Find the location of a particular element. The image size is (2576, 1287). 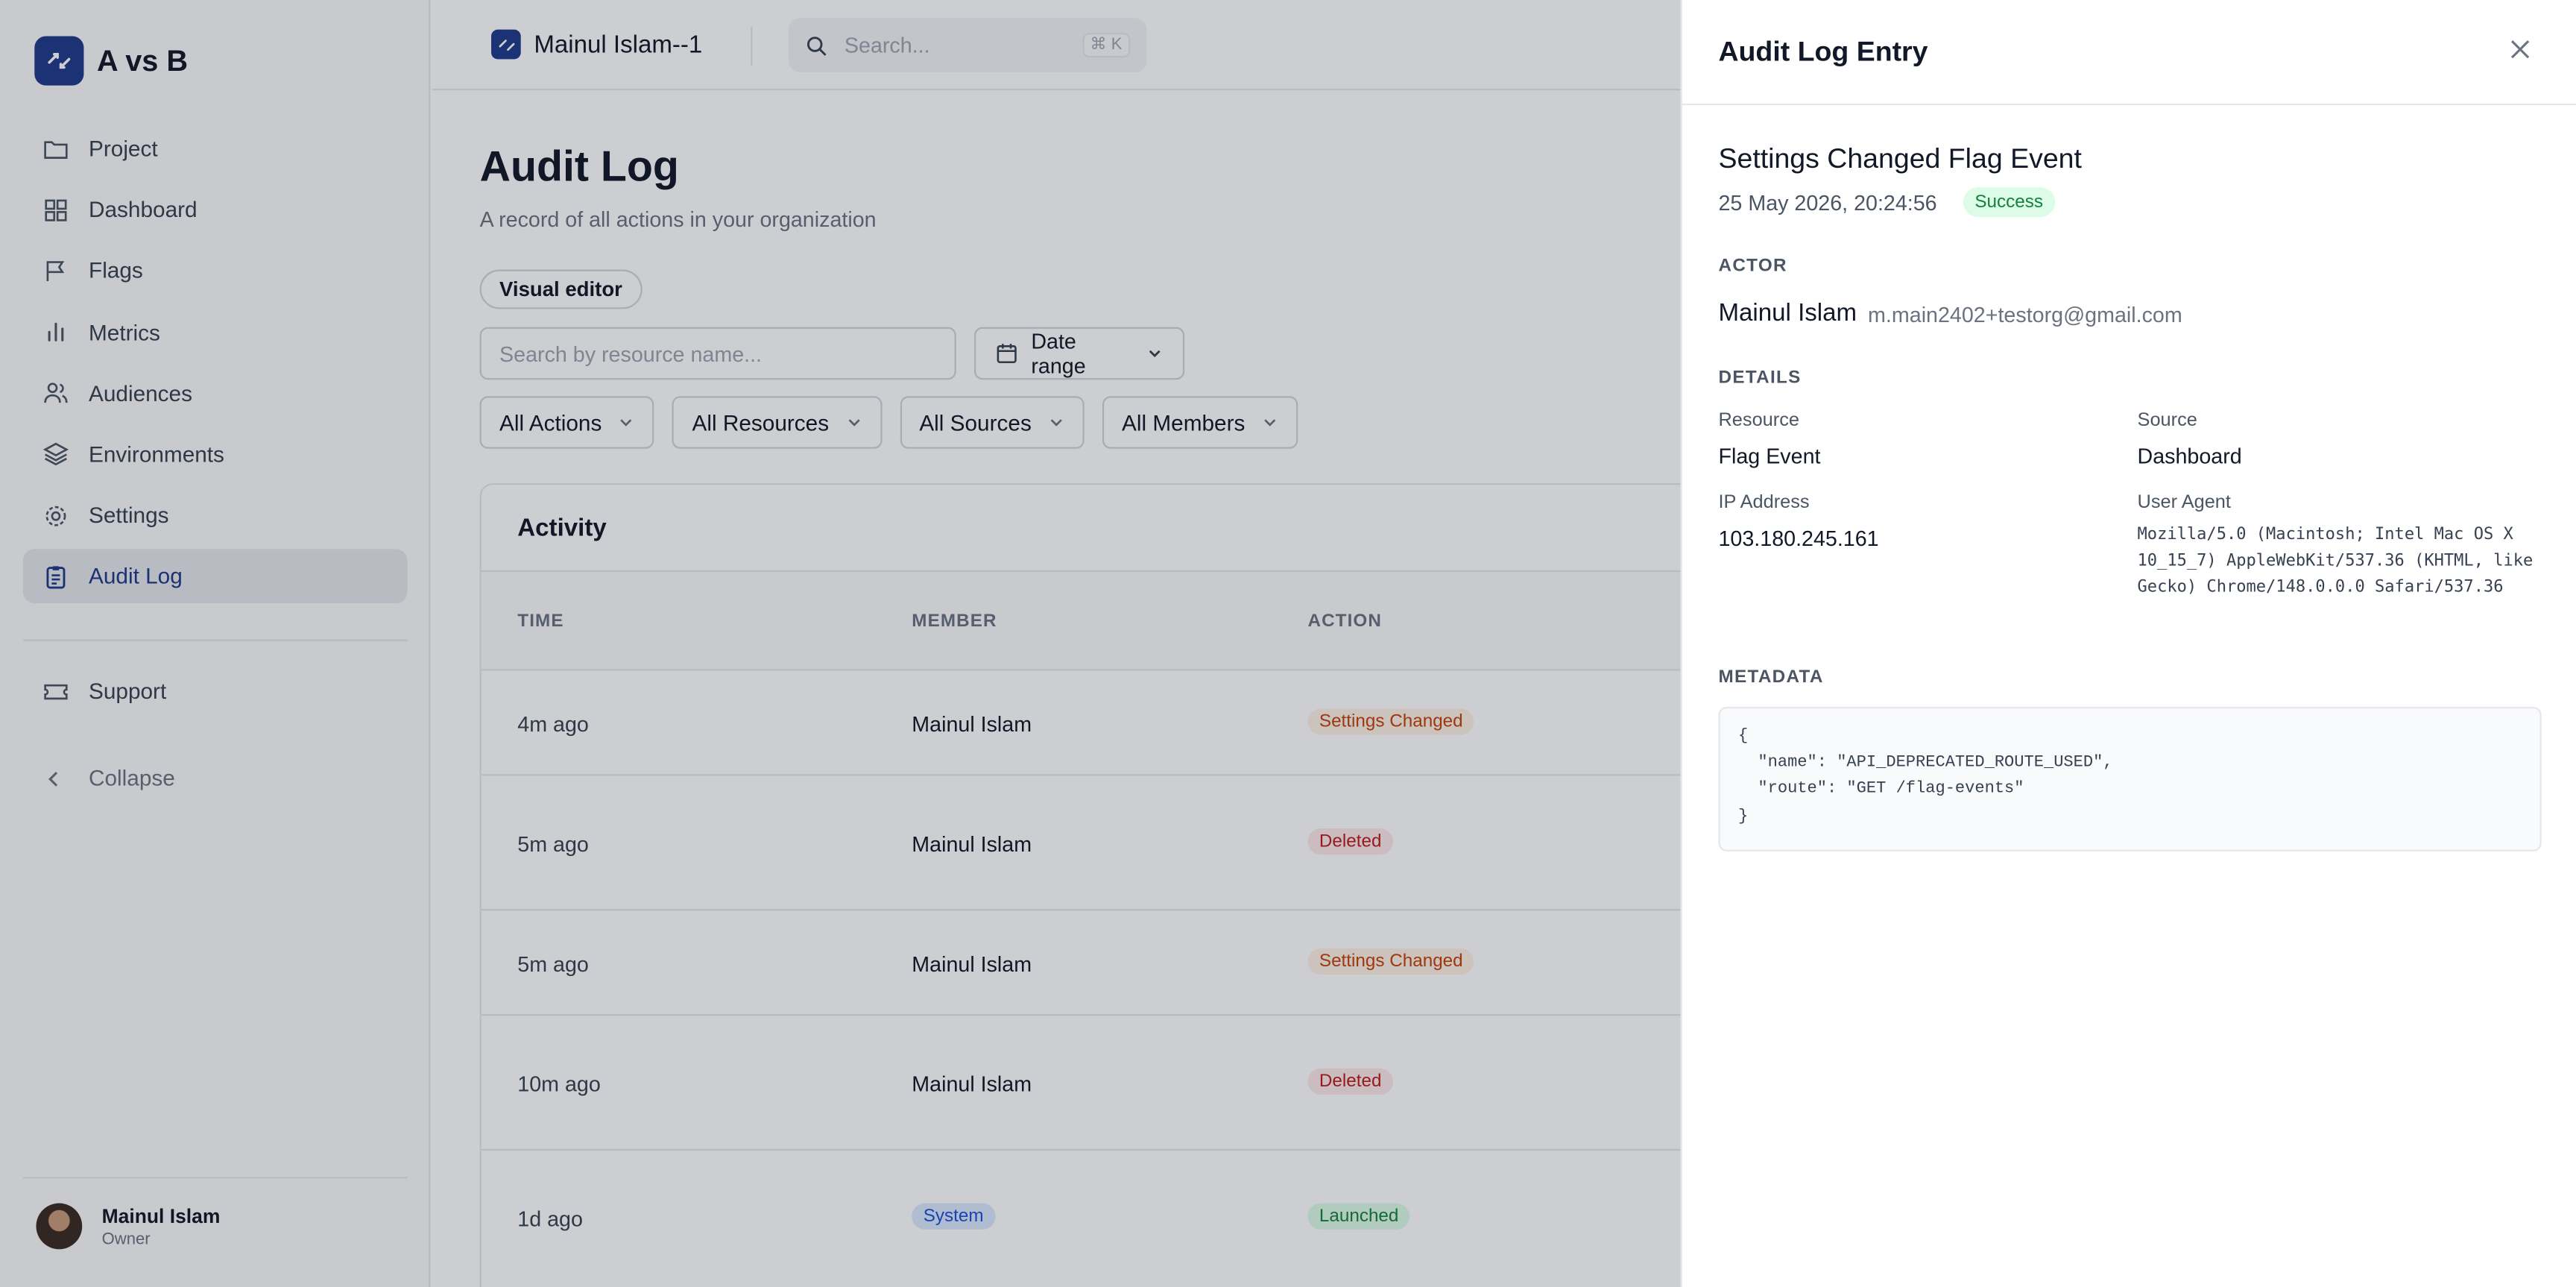

close-icon is located at coordinates (2520, 49).